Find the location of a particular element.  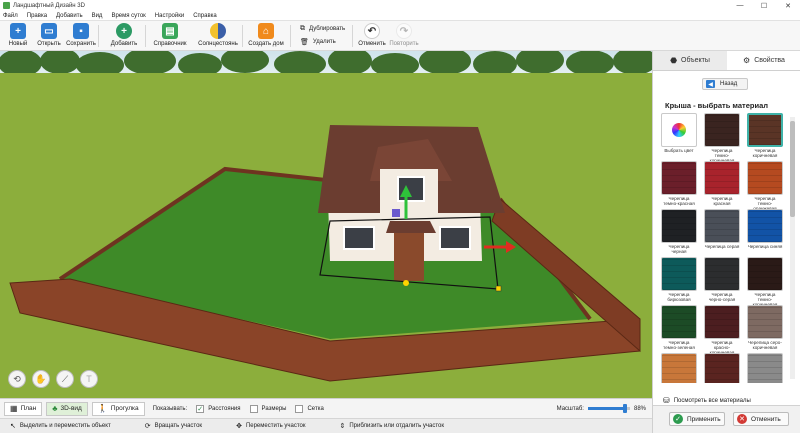

material-swatch: Черепица черно-серая is located at coordinates (722, 279).